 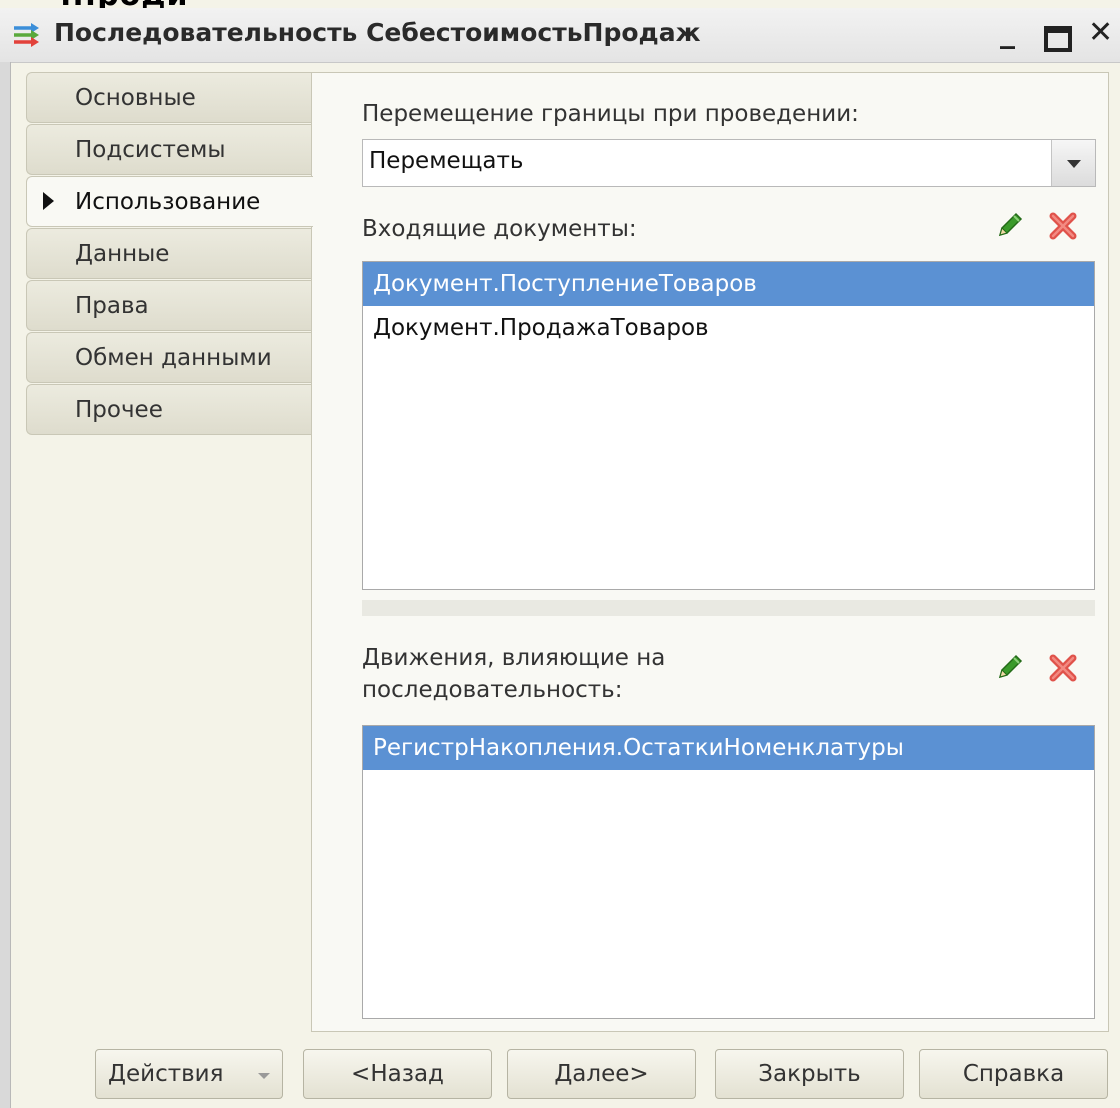 I want to click on tab-main: Основные, so click(x=169, y=97).